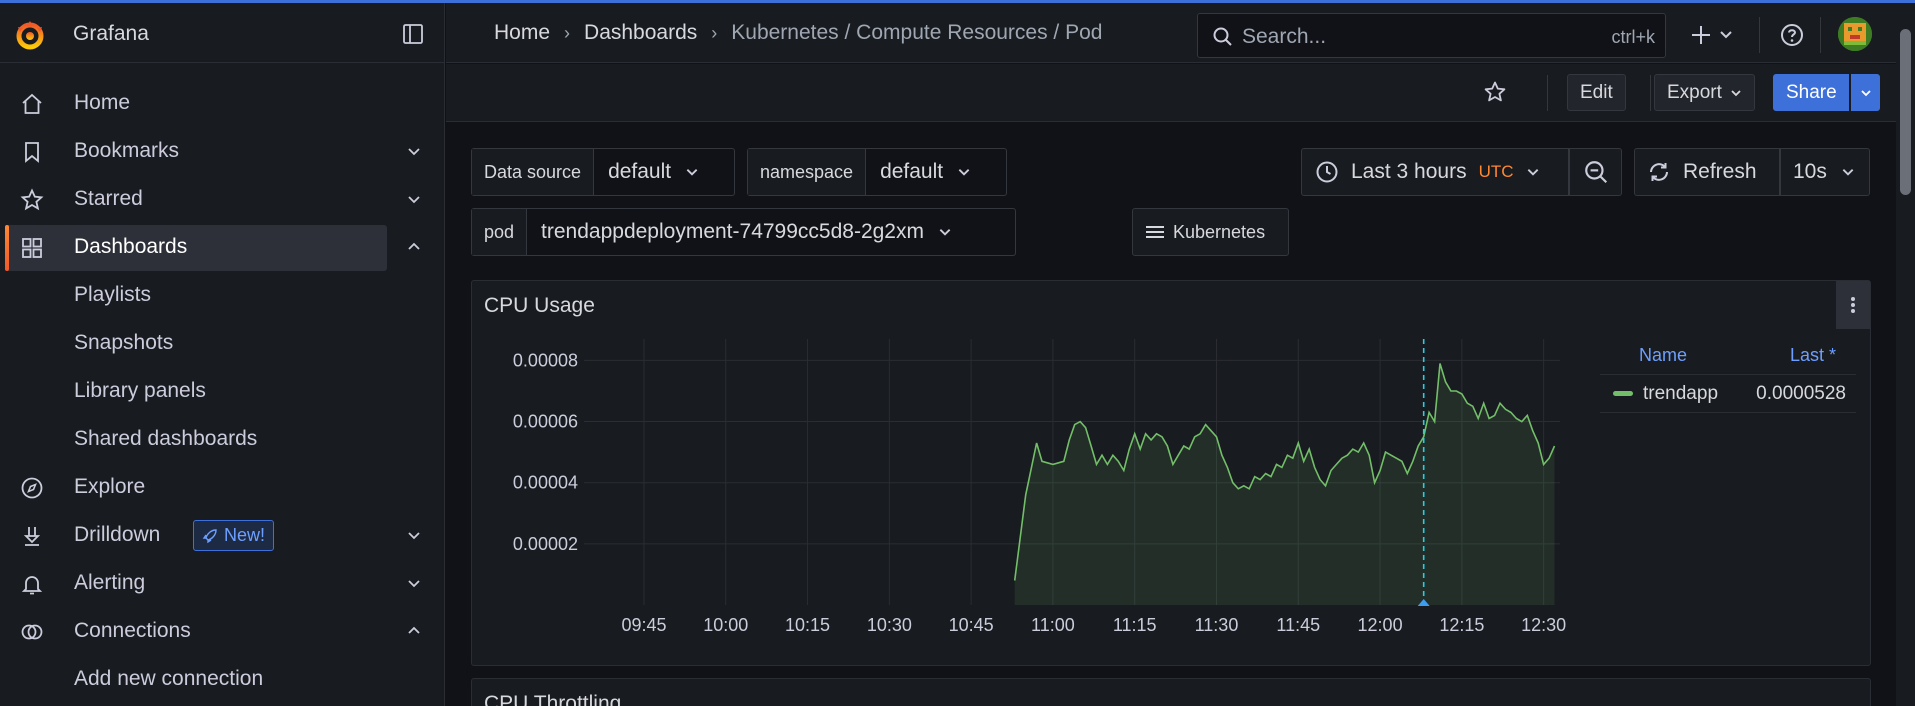 The height and width of the screenshot is (706, 1915). What do you see at coordinates (413, 34) in the screenshot?
I see `dock-menu-icon` at bounding box center [413, 34].